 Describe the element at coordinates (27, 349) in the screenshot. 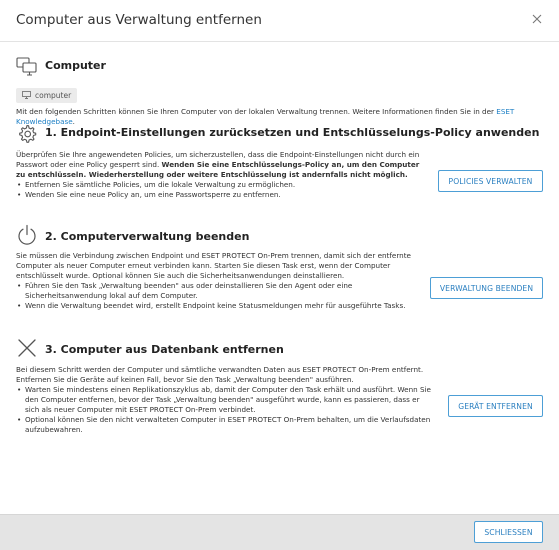

I see `close-x-icon` at that location.